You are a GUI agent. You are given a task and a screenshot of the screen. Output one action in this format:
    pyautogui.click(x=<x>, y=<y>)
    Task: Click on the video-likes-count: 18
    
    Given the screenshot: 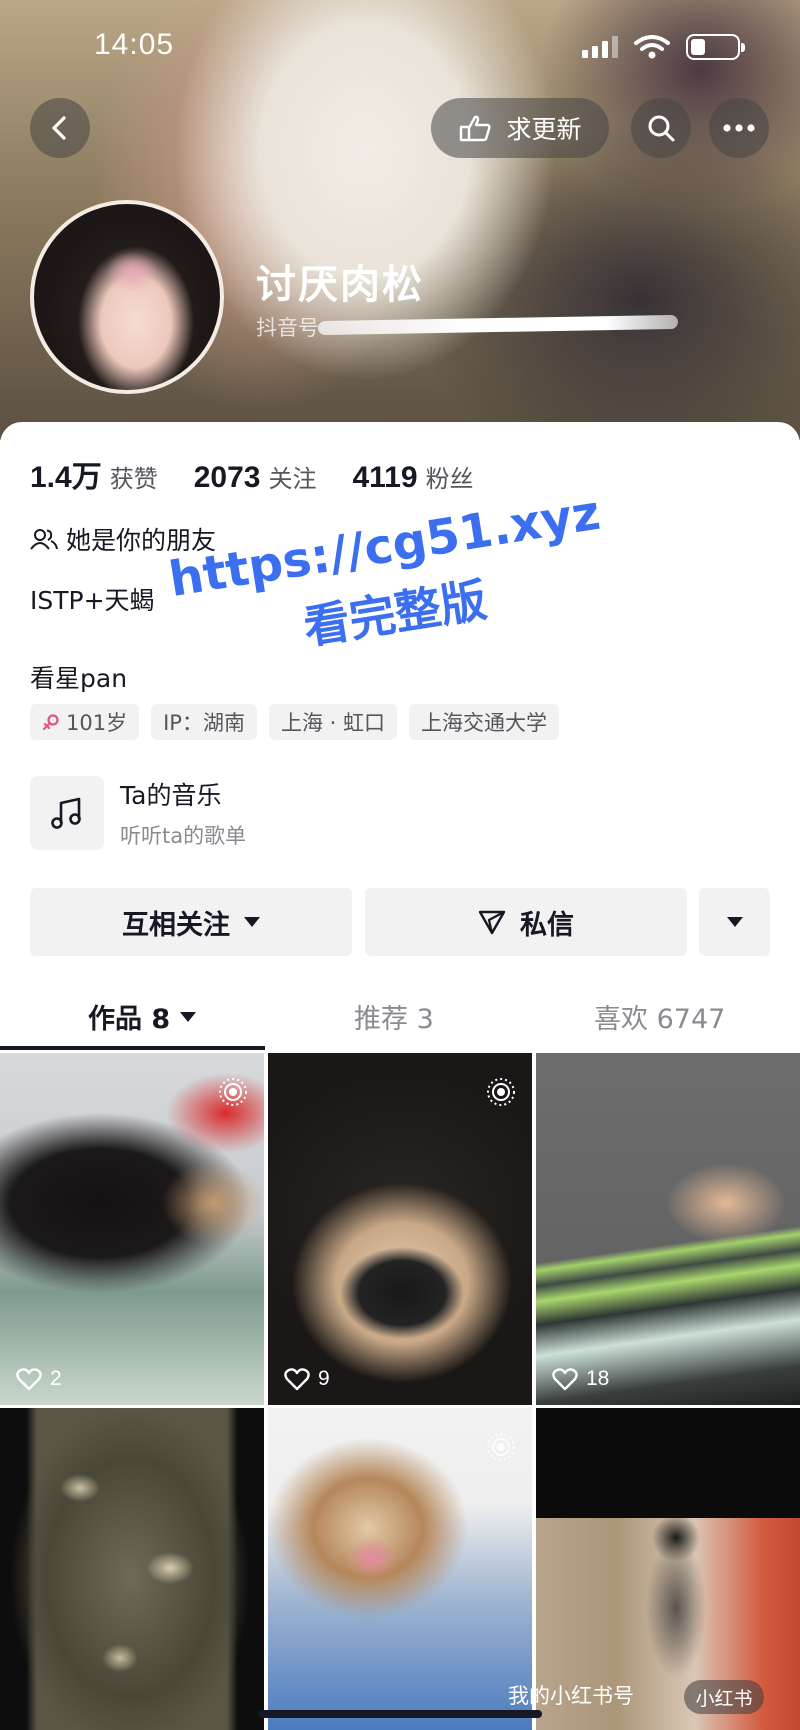 What is the action you would take?
    pyautogui.click(x=598, y=1378)
    